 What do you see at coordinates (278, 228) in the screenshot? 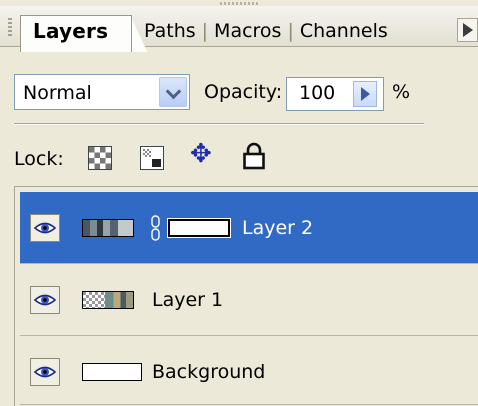
I see `layer-name: Layer 2` at bounding box center [278, 228].